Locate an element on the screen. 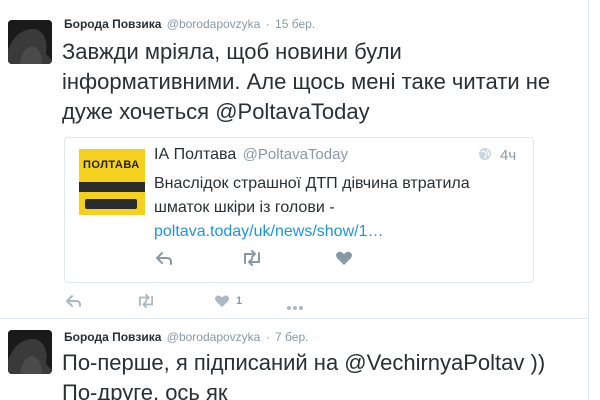 This screenshot has height=400, width=600. tweet-timestamp: 7 бер. is located at coordinates (291, 337).